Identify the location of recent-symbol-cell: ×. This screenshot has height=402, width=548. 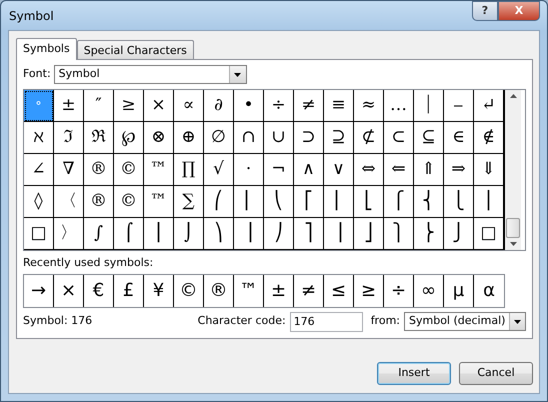
(69, 290).